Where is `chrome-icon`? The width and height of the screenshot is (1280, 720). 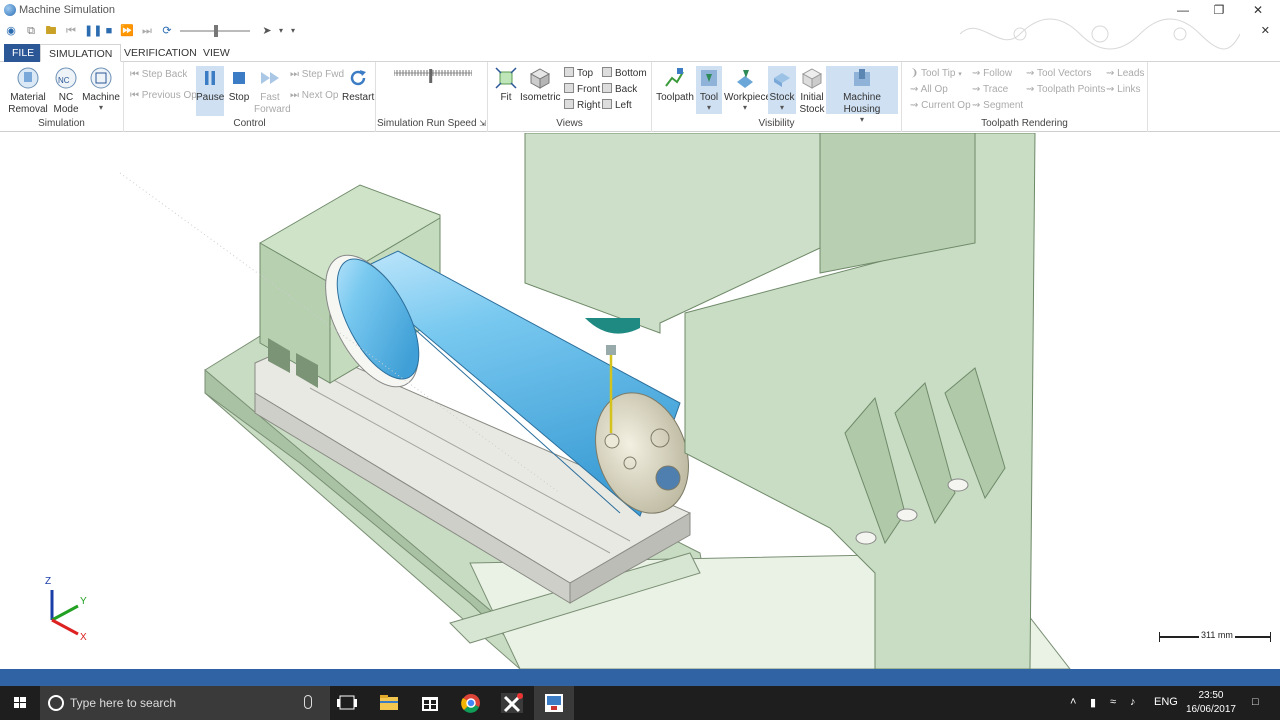 chrome-icon is located at coordinates (470, 703).